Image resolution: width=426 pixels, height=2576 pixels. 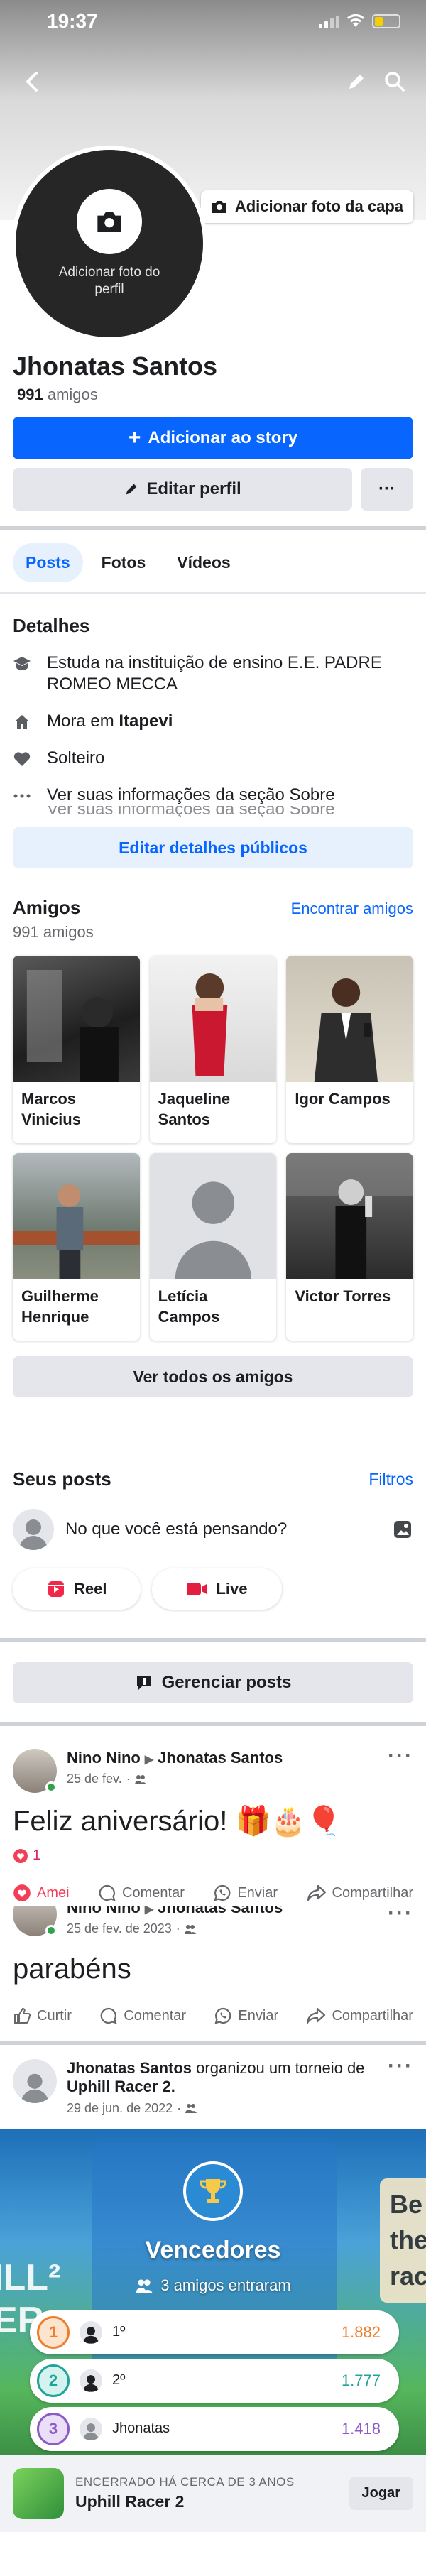 What do you see at coordinates (143, 1683) in the screenshot?
I see `manage-icon` at bounding box center [143, 1683].